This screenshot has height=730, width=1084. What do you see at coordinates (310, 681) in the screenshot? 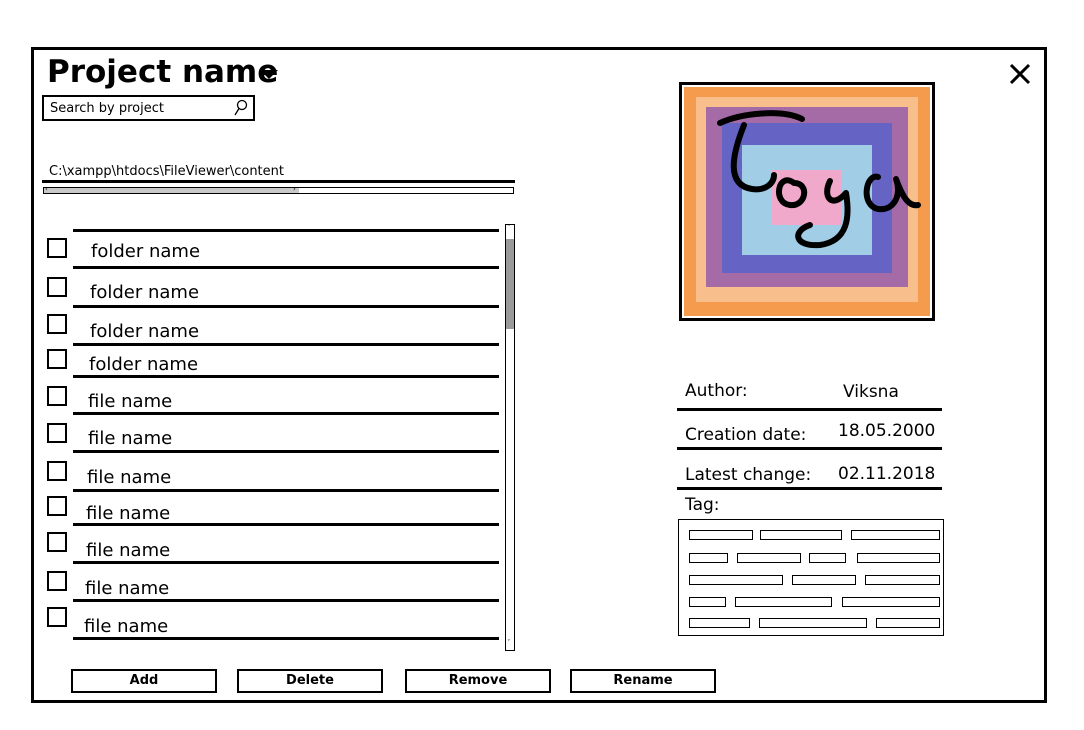
I see `delete-button: Delete` at bounding box center [310, 681].